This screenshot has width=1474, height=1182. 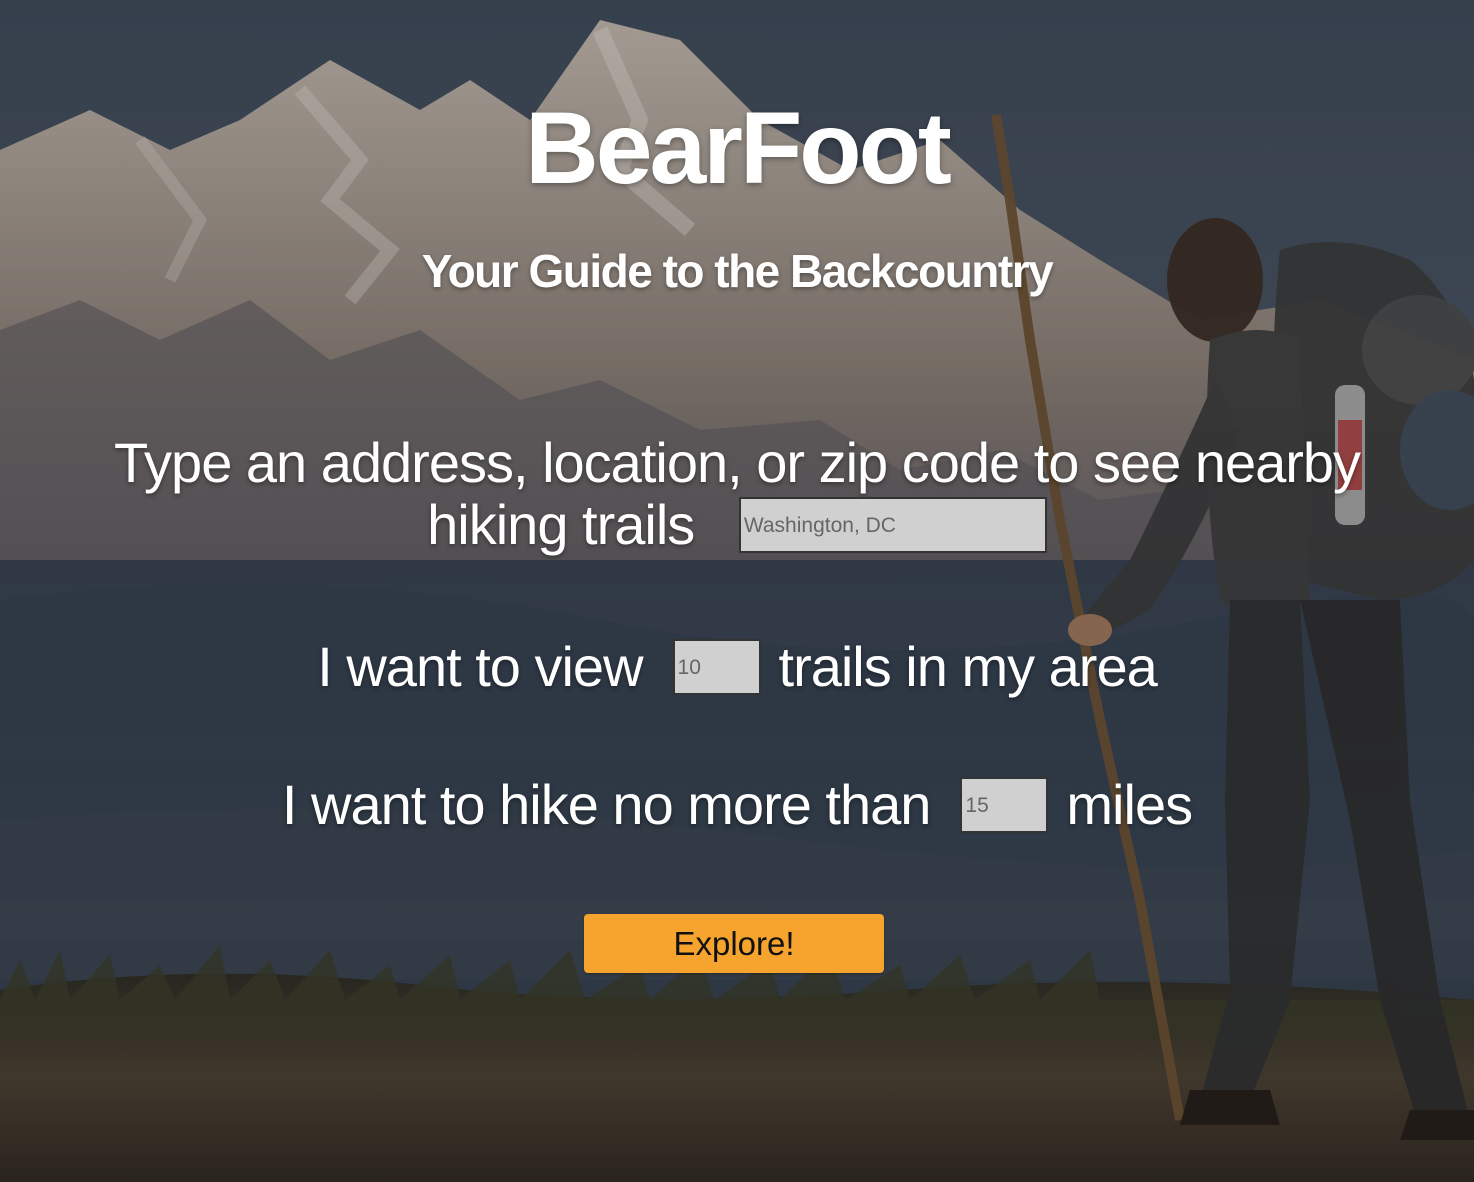 I want to click on explore-button: Explore!, so click(x=734, y=943).